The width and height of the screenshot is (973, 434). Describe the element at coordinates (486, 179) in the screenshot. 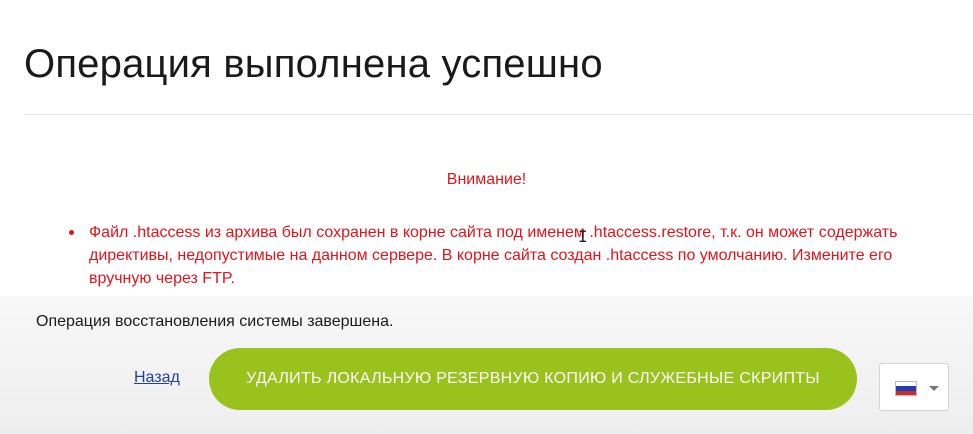

I see `warning-title: Внимание!` at that location.